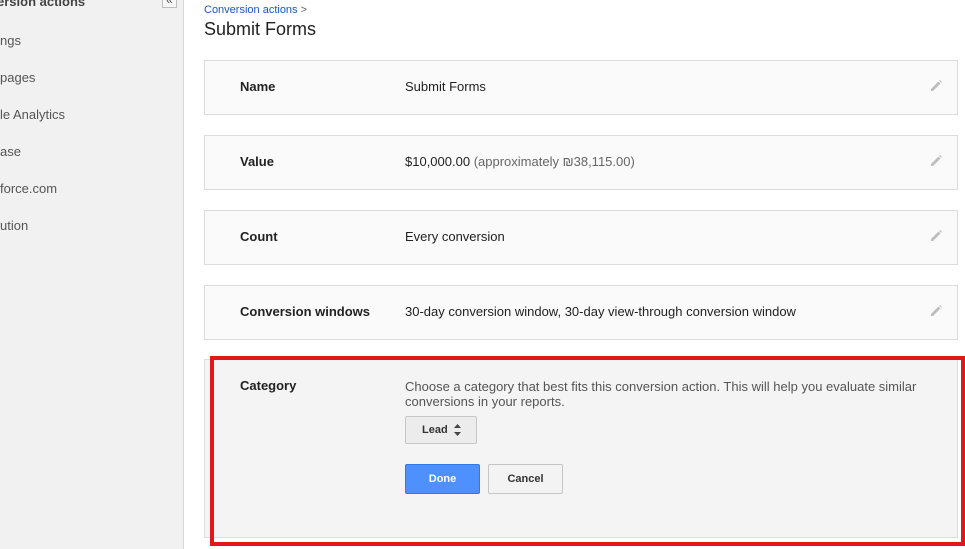 Image resolution: width=965 pixels, height=549 pixels. Describe the element at coordinates (14, 225) in the screenshot. I see `sidebar-item-attribution: ution` at that location.